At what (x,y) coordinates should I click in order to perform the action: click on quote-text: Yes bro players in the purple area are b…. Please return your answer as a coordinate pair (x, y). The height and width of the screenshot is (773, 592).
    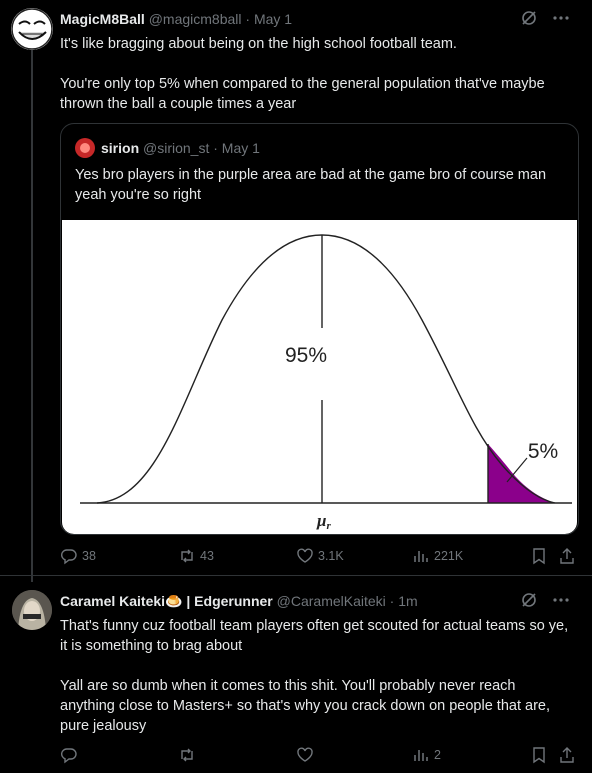
    Looking at the image, I should click on (311, 185).